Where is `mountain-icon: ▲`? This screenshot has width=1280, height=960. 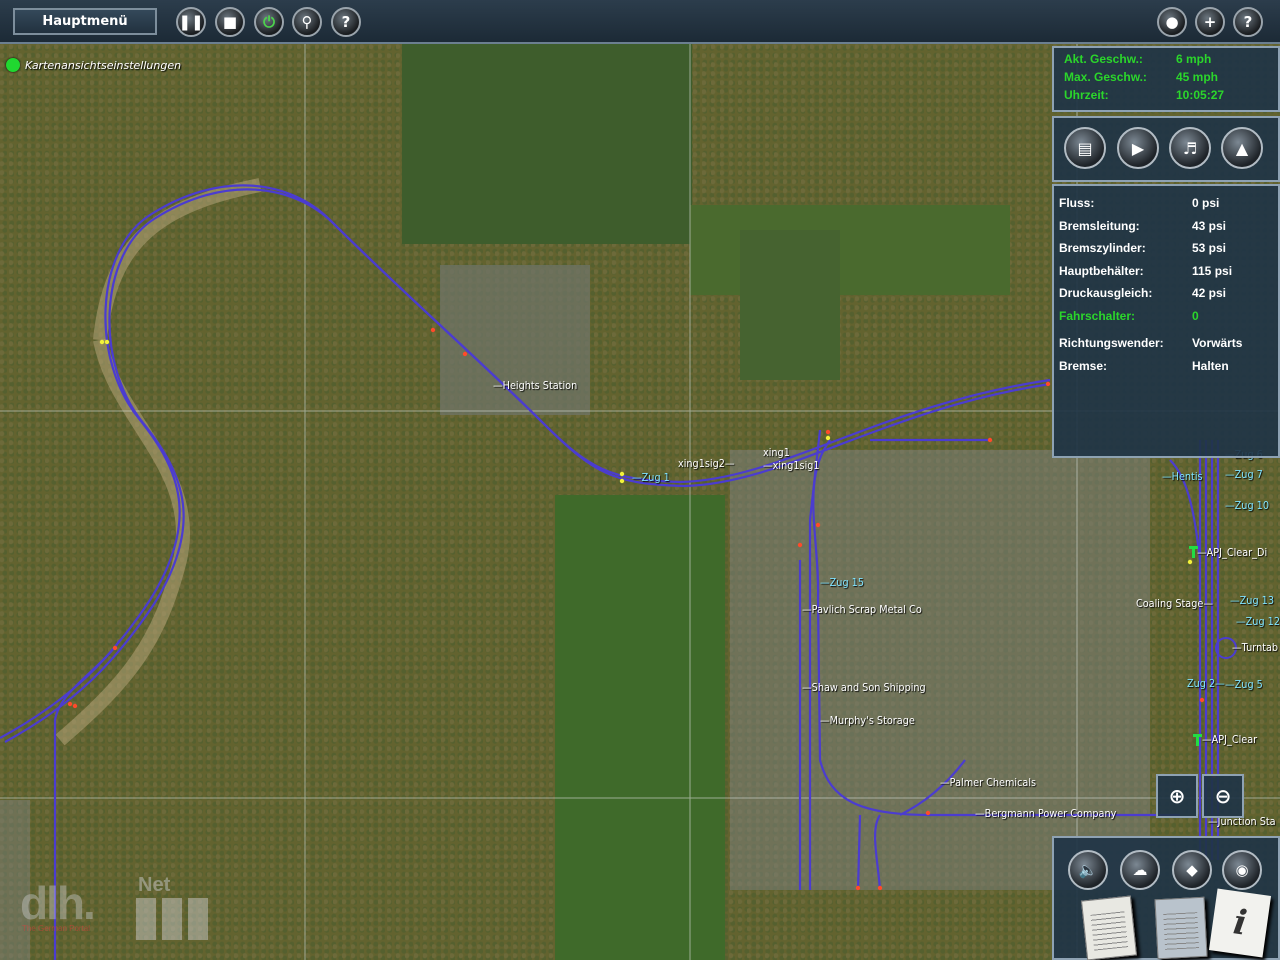
mountain-icon: ▲ is located at coordinates (1242, 148).